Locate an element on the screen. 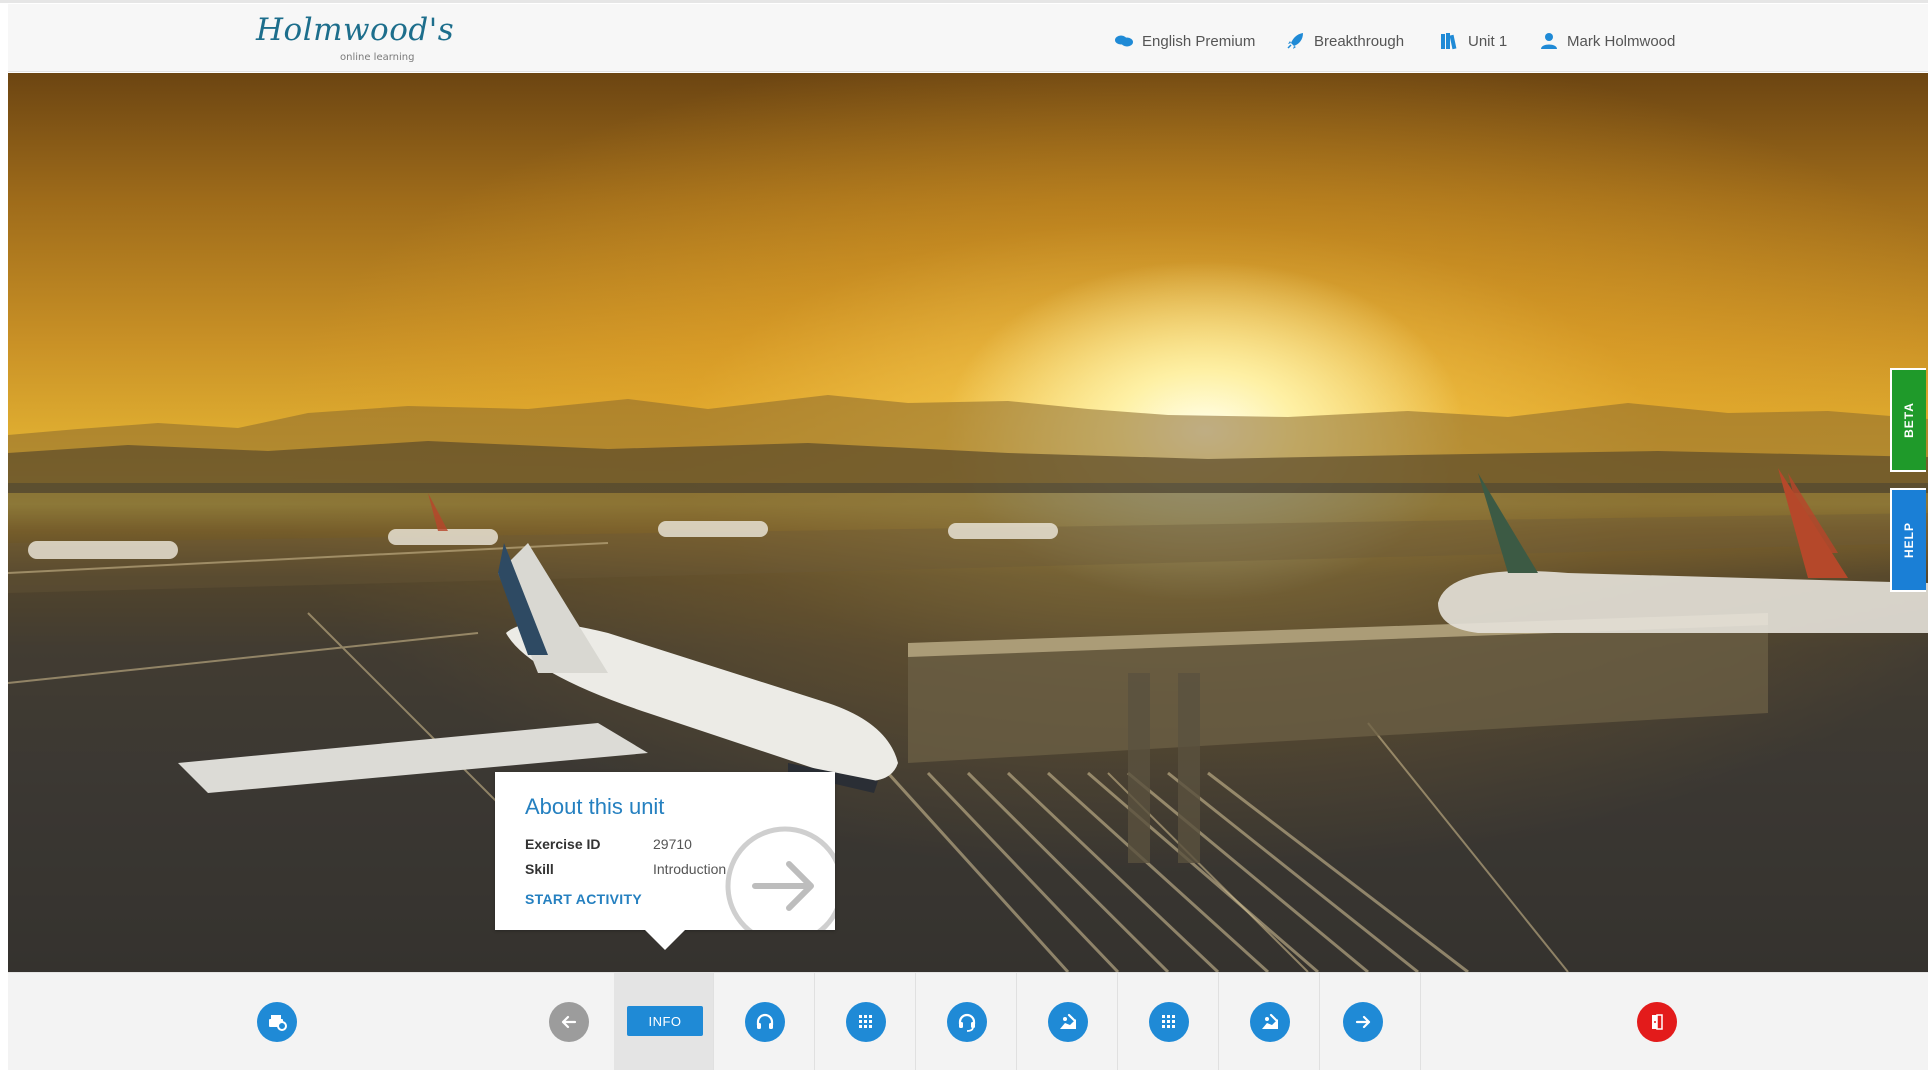  listening-activity-button is located at coordinates (765, 1022).